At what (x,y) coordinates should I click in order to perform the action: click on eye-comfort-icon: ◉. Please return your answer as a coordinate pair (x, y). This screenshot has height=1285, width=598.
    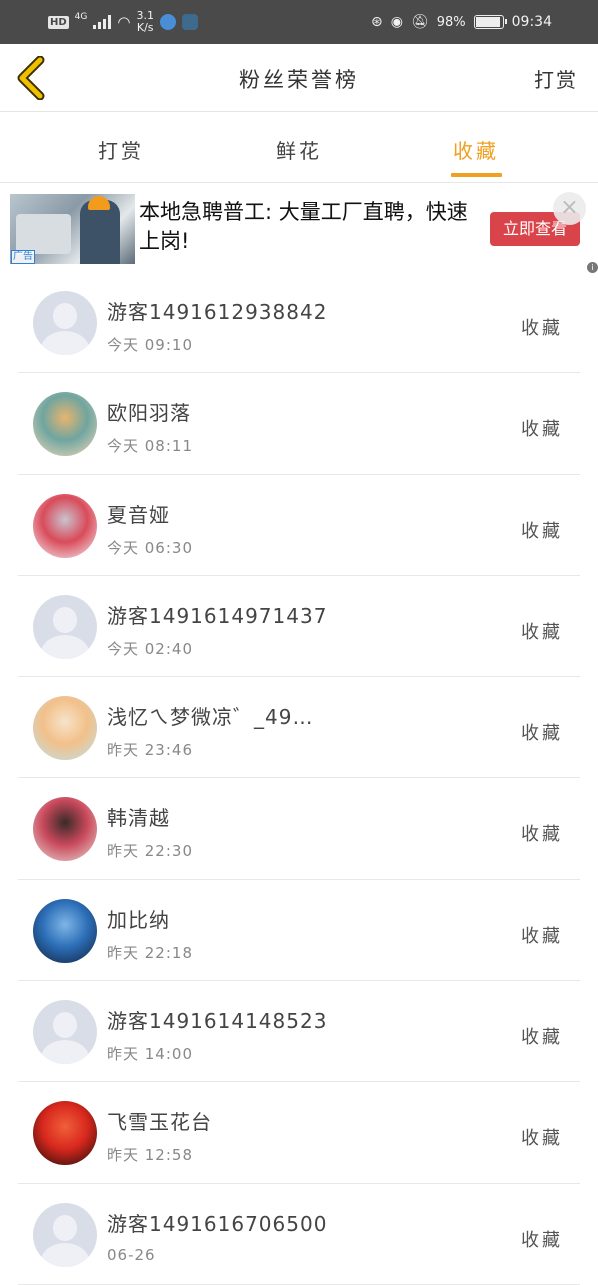
    Looking at the image, I should click on (396, 22).